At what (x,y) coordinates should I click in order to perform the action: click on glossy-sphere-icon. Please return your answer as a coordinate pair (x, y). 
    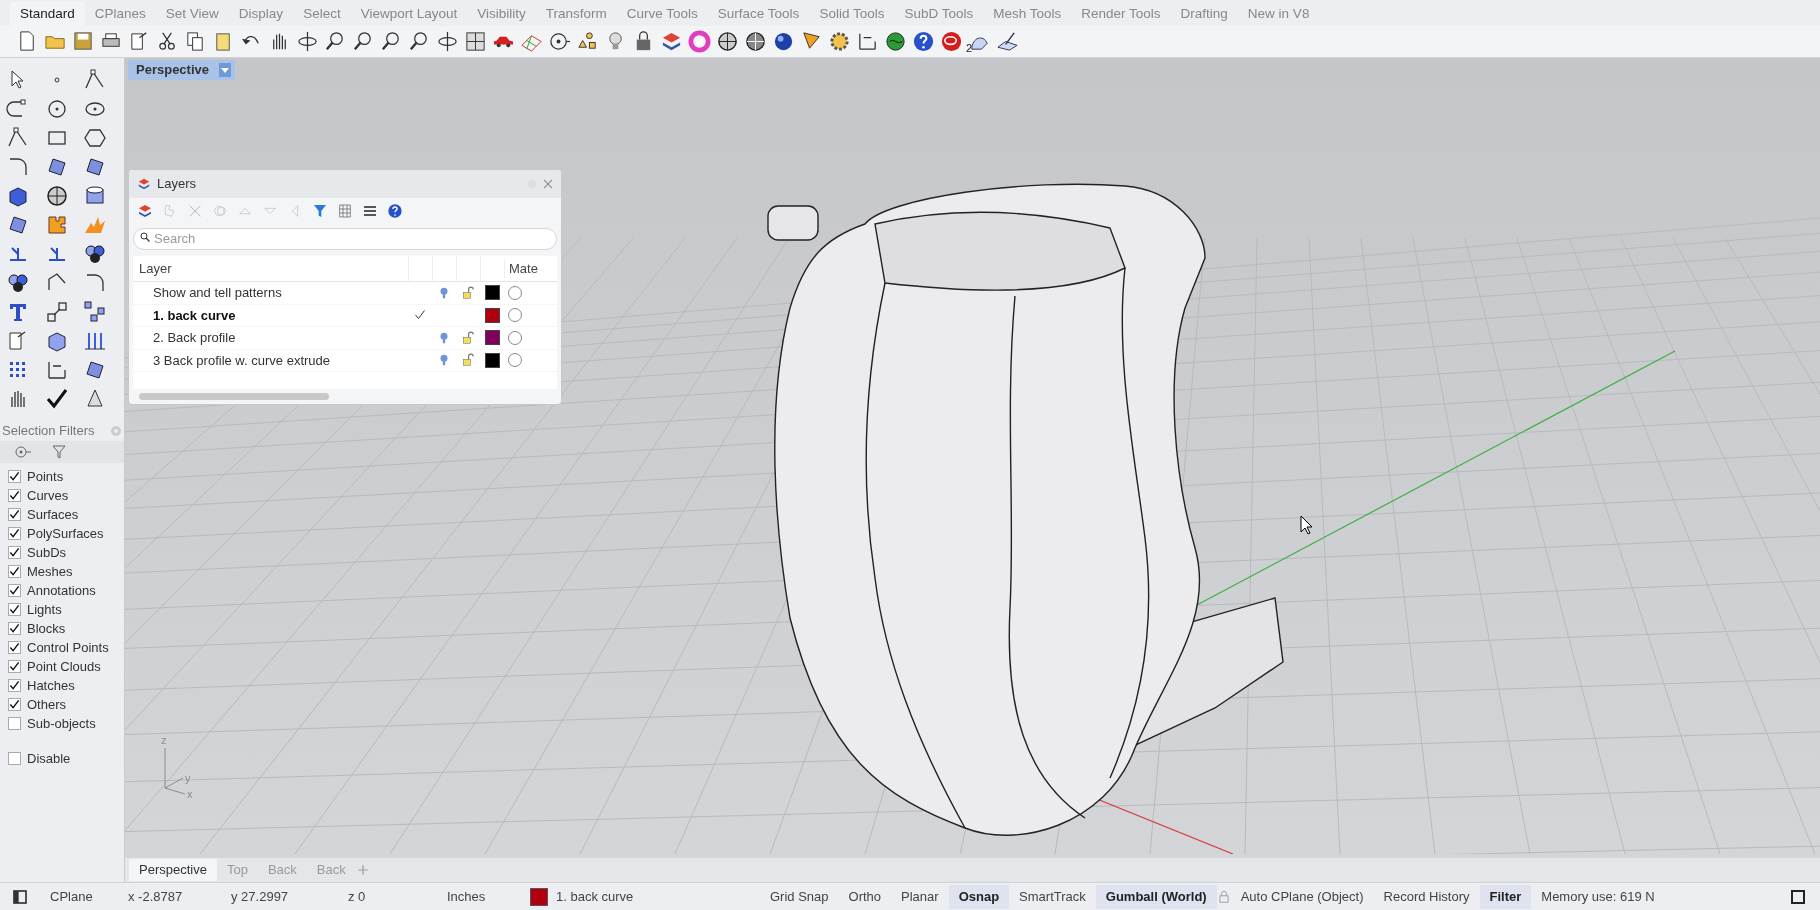
    Looking at the image, I should click on (783, 41).